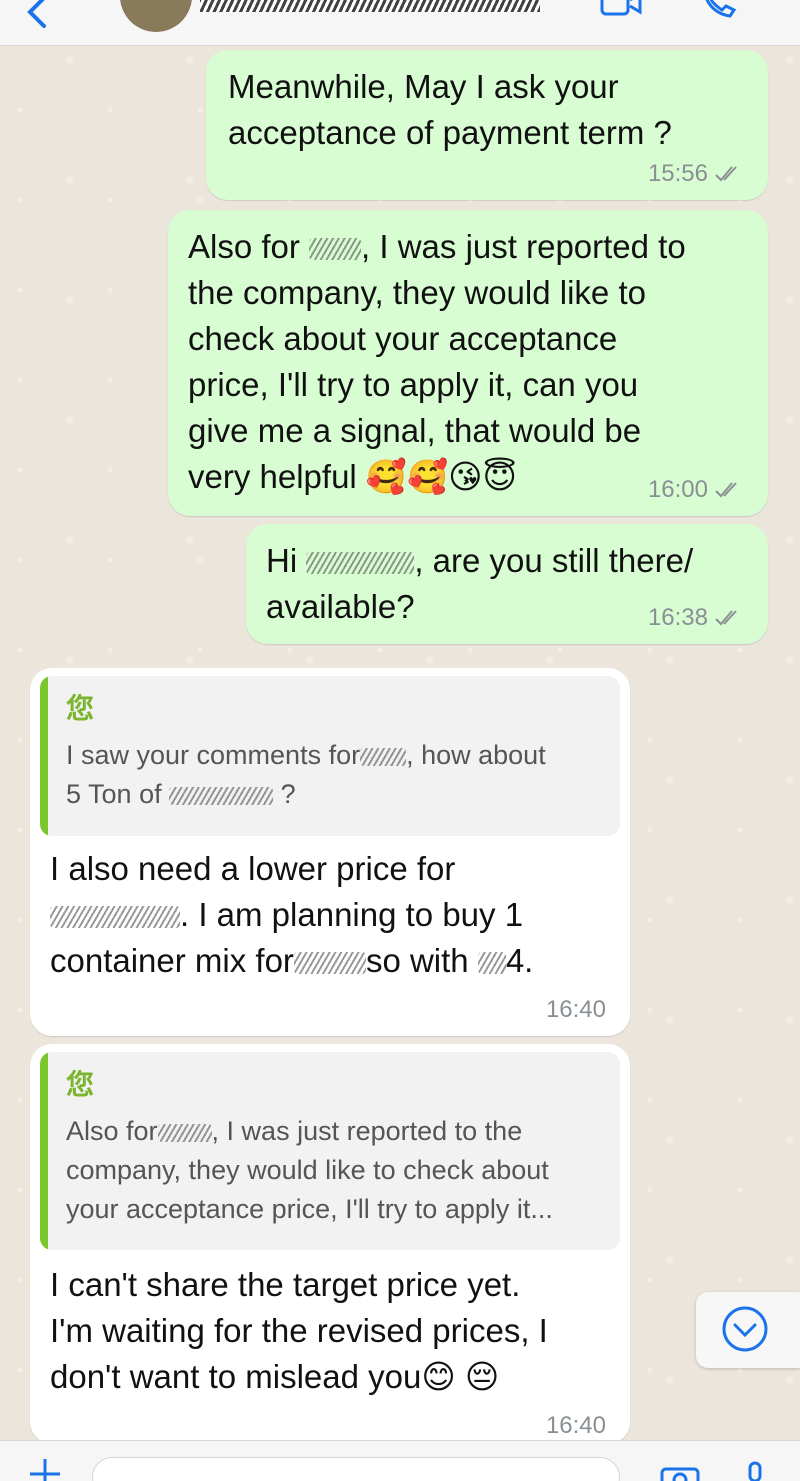 The width and height of the screenshot is (800, 1481). Describe the element at coordinates (519, 960) in the screenshot. I see `message-text-part: 4.` at that location.